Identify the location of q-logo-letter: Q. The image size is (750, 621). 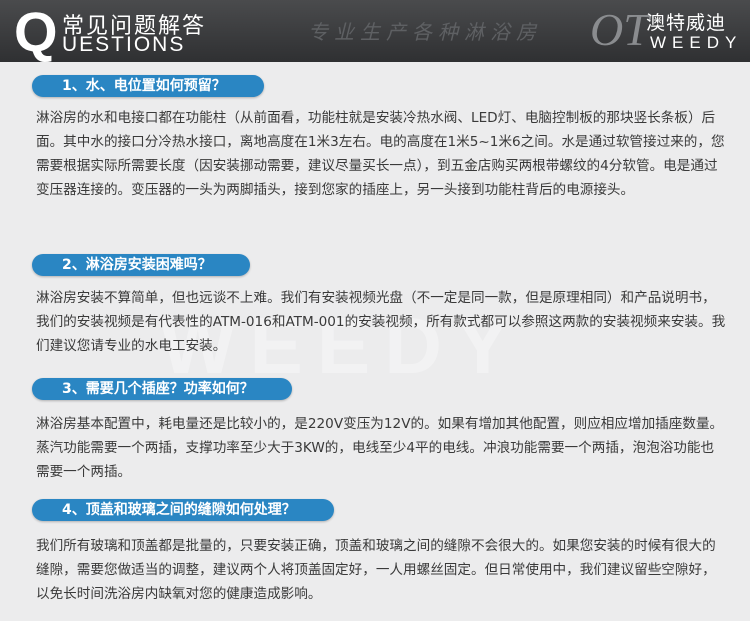
(36, 31).